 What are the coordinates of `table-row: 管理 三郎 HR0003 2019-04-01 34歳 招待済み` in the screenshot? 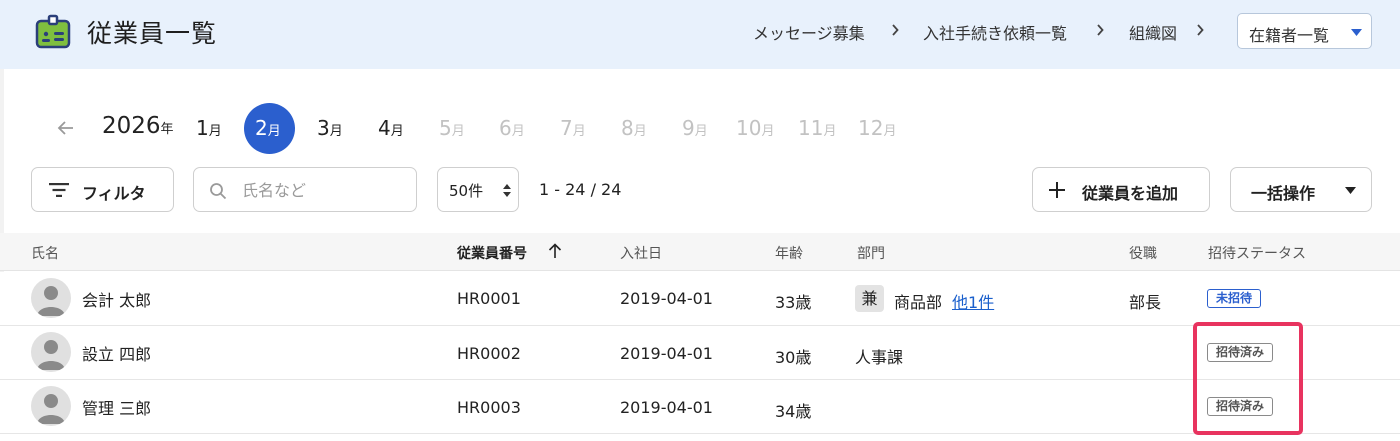 It's located at (700, 407).